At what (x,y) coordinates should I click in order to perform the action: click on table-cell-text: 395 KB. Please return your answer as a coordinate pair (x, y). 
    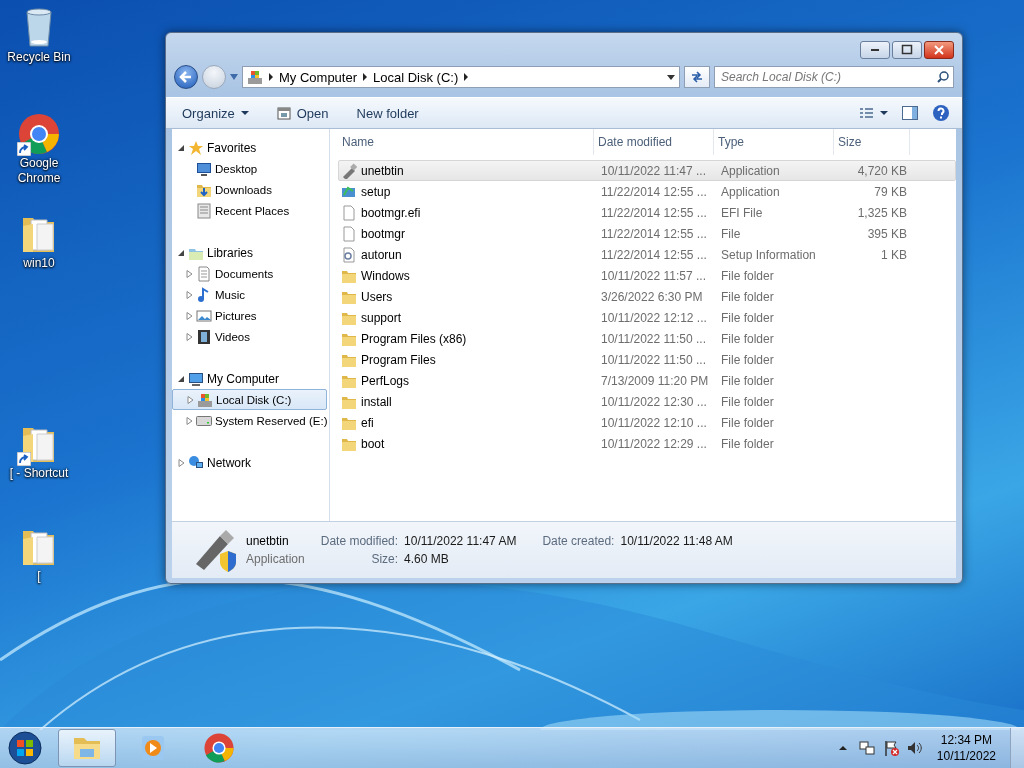
    Looking at the image, I should click on (887, 233).